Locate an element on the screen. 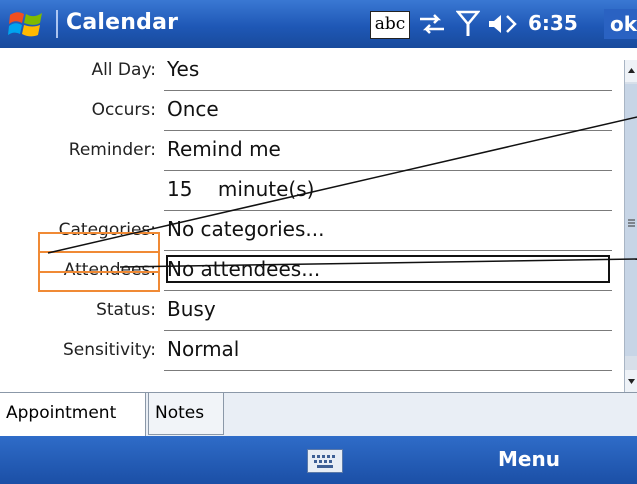 The height and width of the screenshot is (484, 637). attendees-field-box is located at coordinates (388, 269).